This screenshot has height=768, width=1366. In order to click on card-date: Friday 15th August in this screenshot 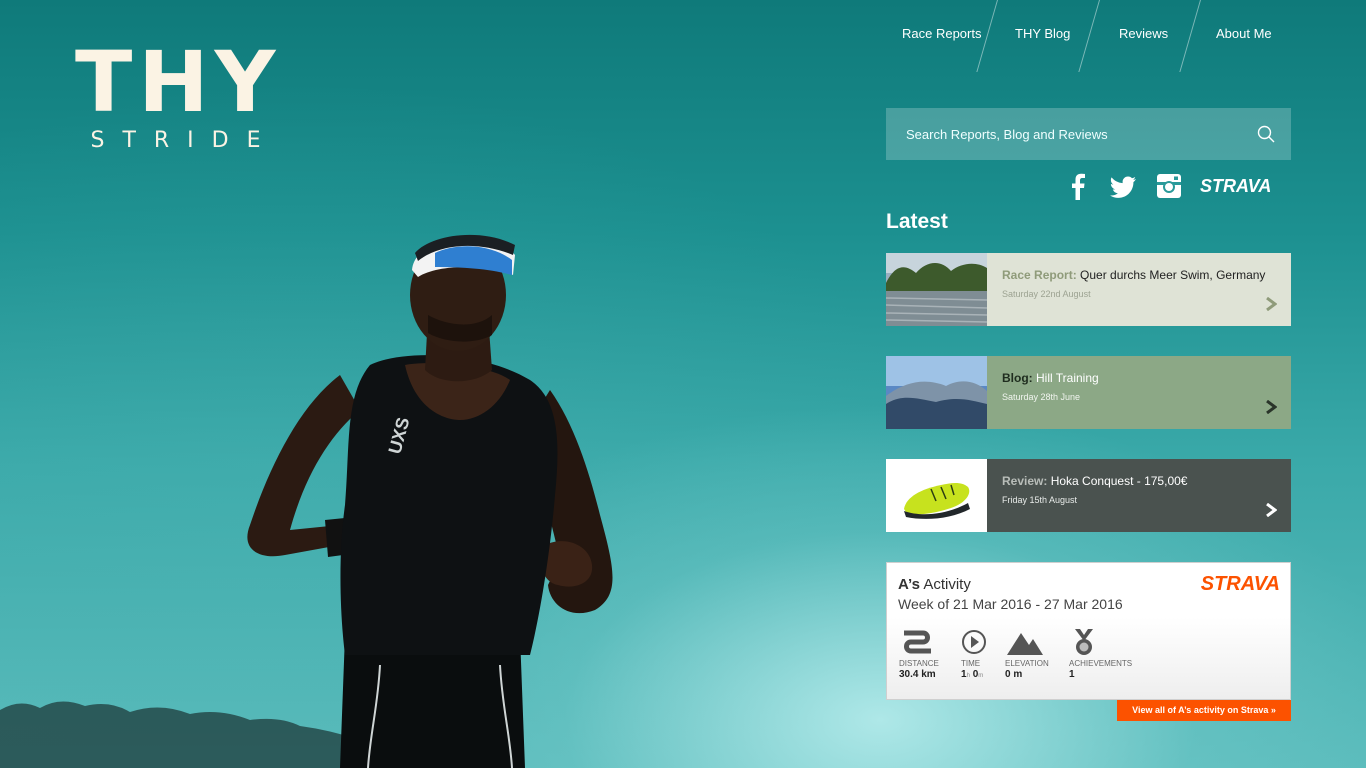, I will do `click(1040, 500)`.